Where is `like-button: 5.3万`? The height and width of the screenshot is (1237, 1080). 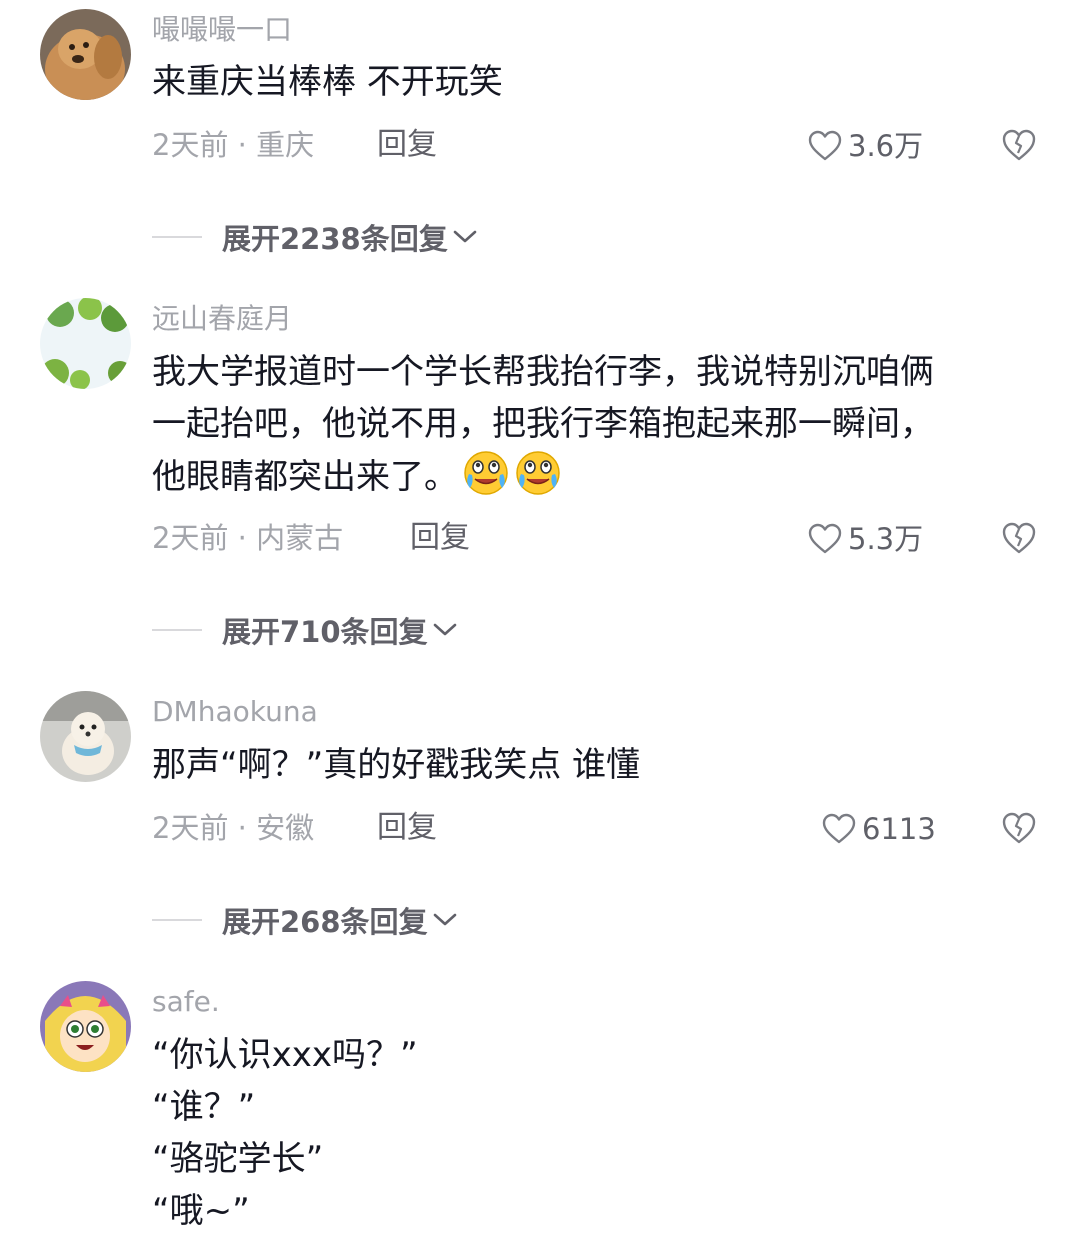
like-button: 5.3万 is located at coordinates (865, 539).